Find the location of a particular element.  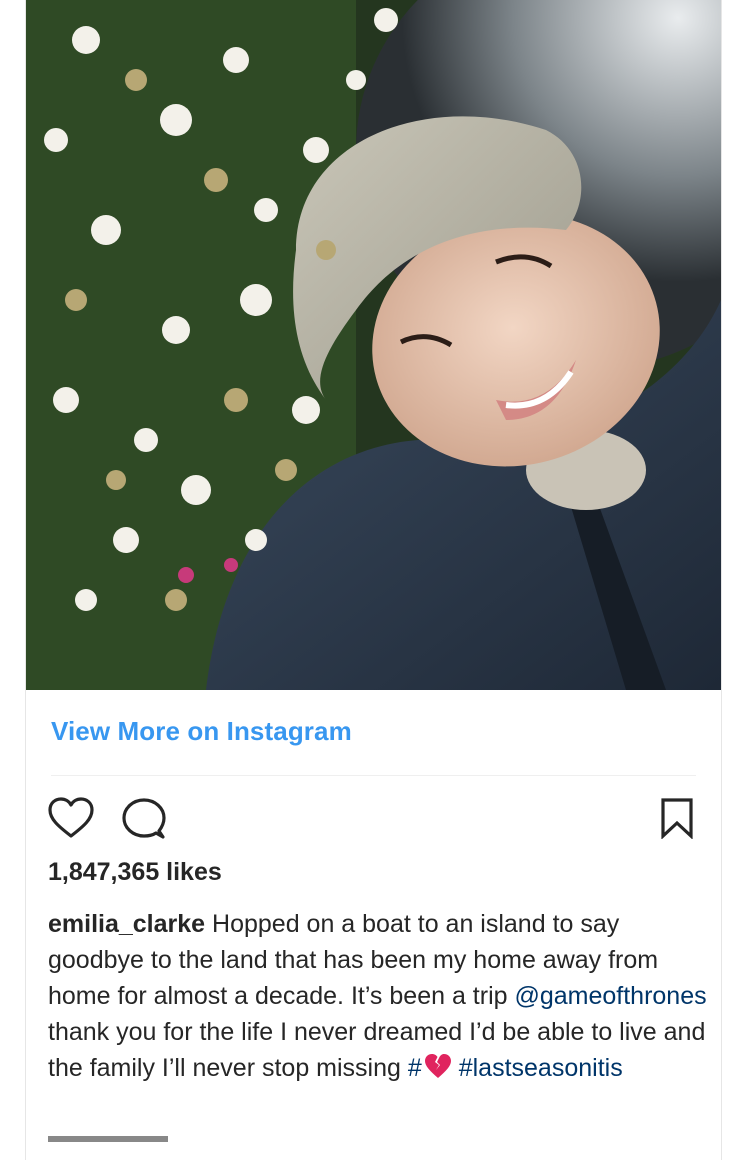

hashtag-symbol: # is located at coordinates (414, 1068).